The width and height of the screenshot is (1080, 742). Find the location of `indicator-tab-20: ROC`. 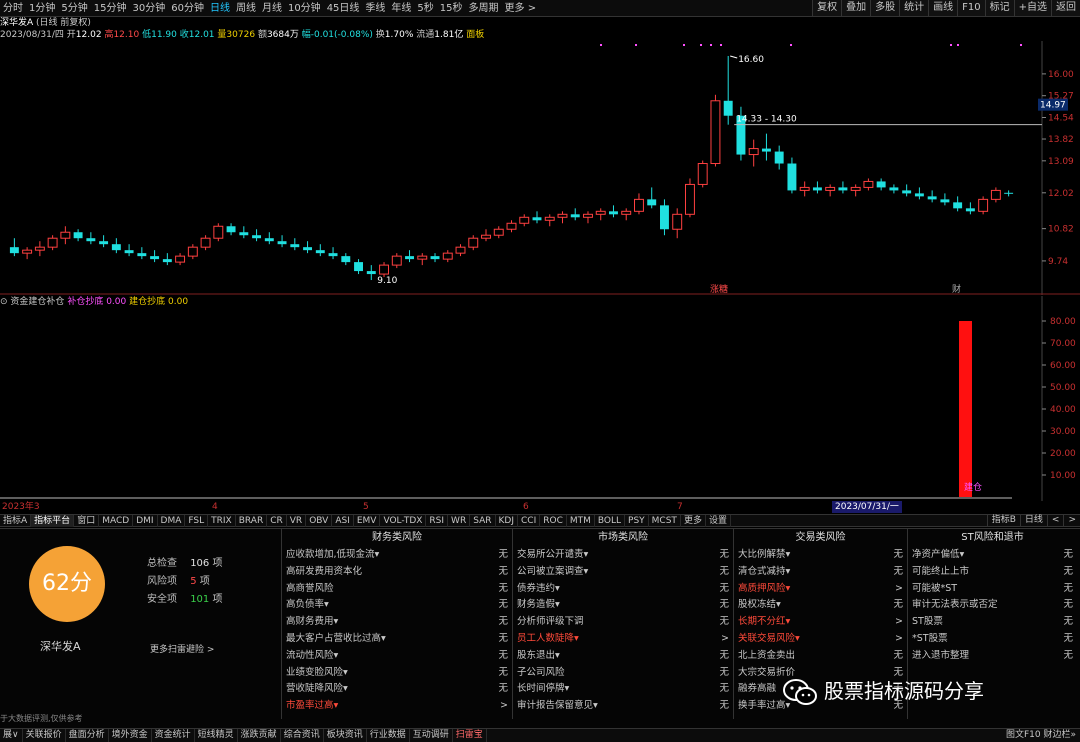

indicator-tab-20: ROC is located at coordinates (553, 521).